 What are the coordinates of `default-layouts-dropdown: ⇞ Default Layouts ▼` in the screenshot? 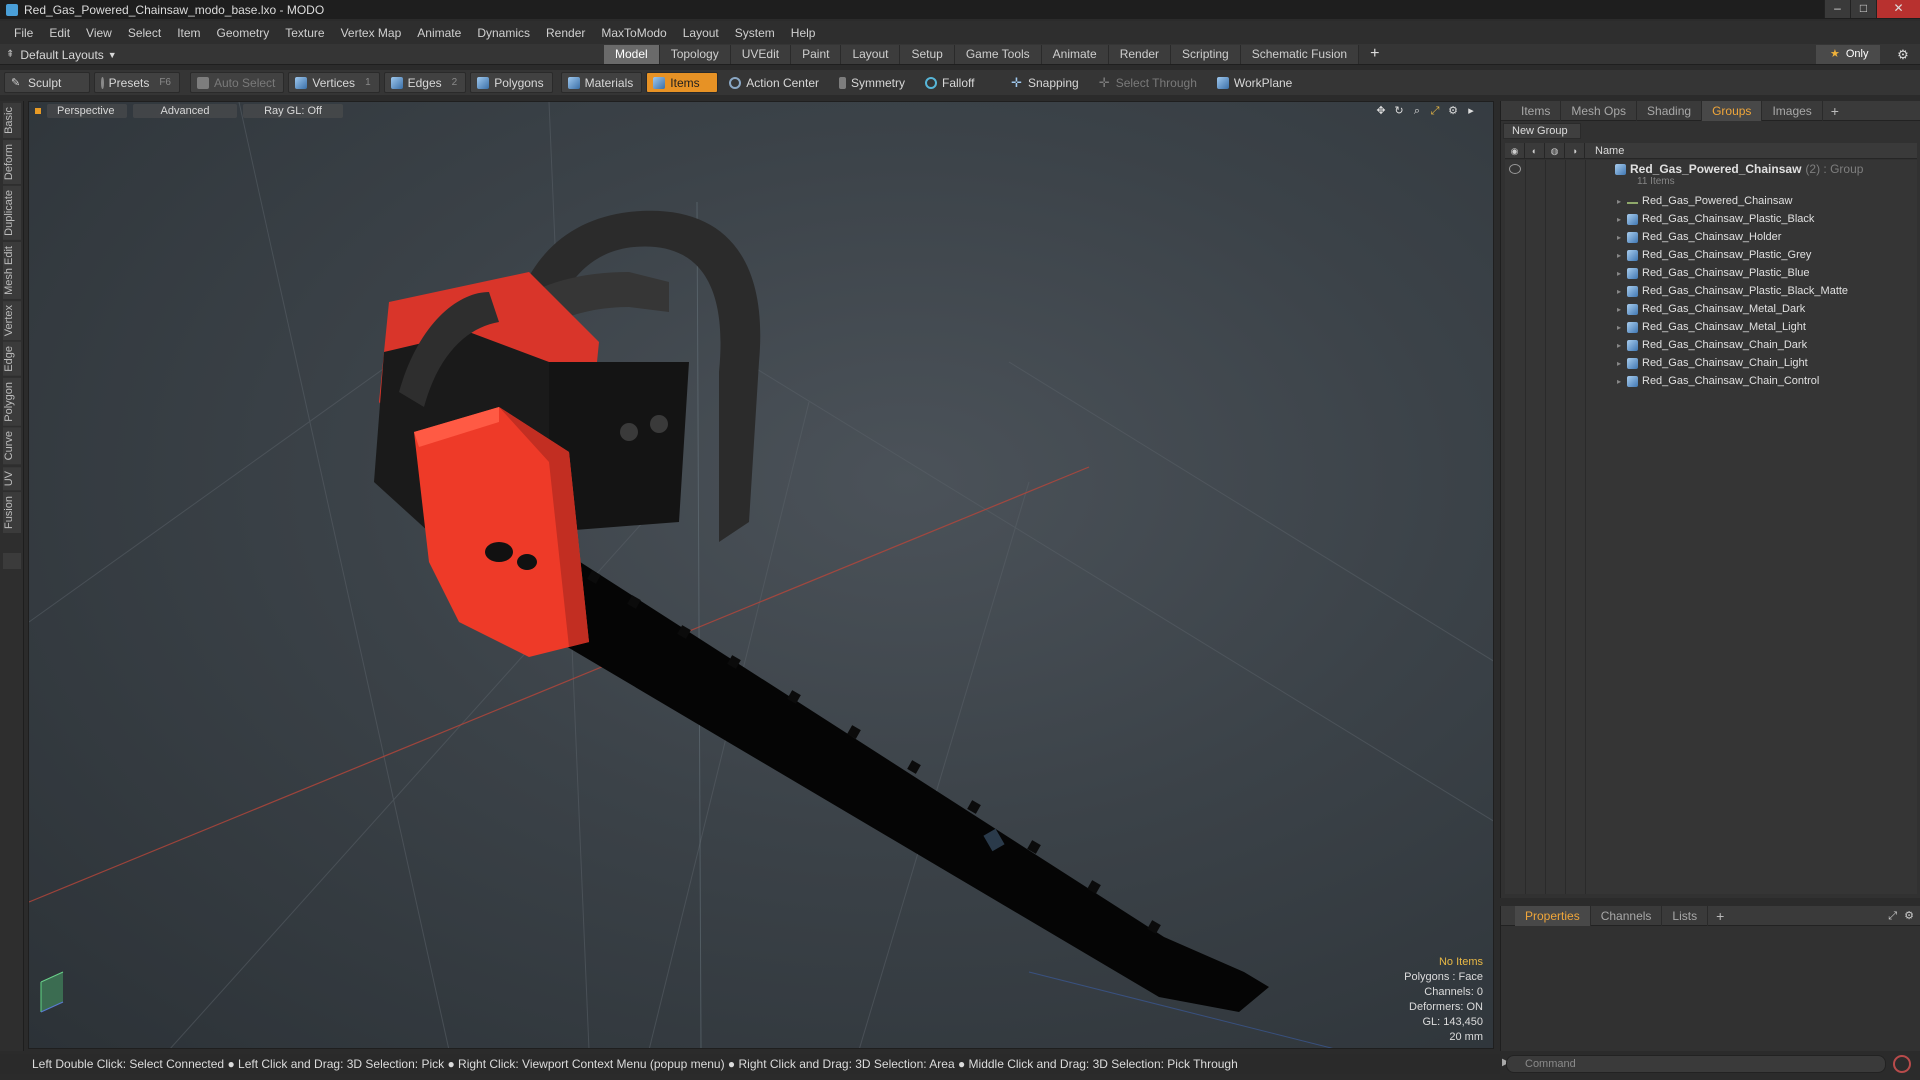 It's located at (61, 54).